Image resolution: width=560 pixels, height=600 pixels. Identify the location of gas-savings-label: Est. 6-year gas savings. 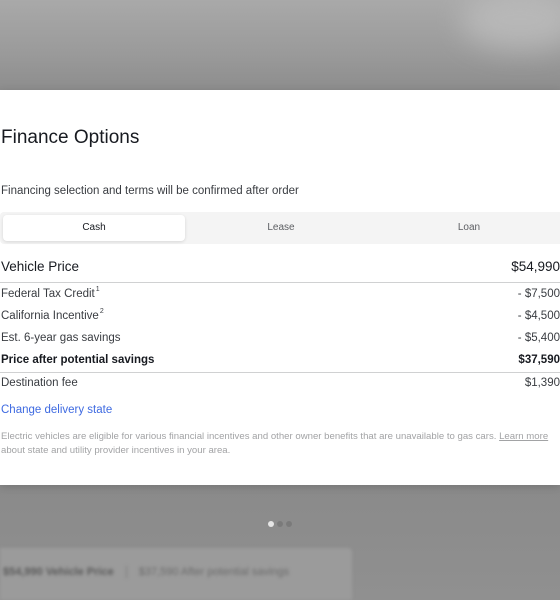
(61, 338).